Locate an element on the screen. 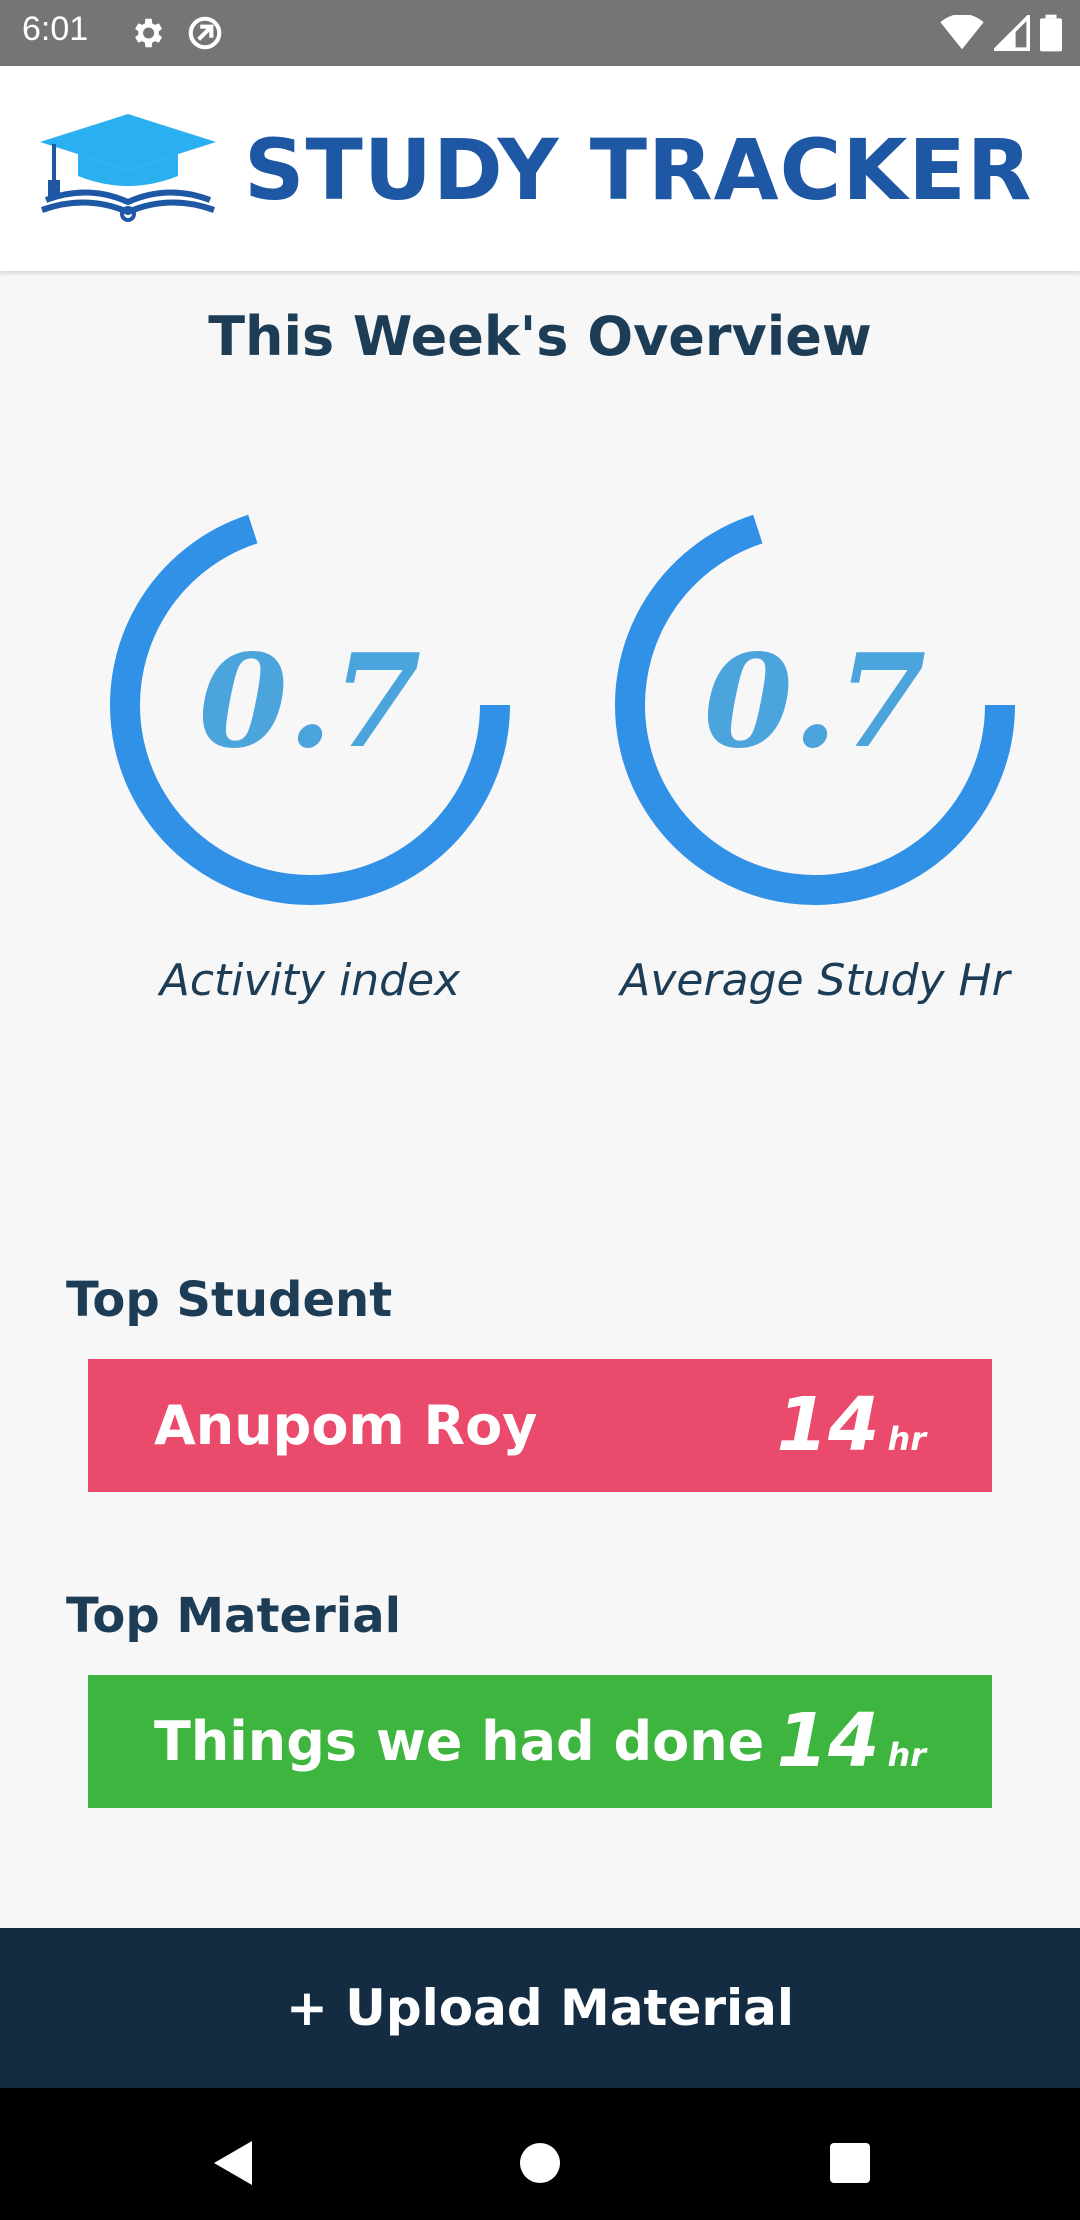 This screenshot has width=1080, height=2220. app-header: STUDY TRACKER is located at coordinates (540, 168).